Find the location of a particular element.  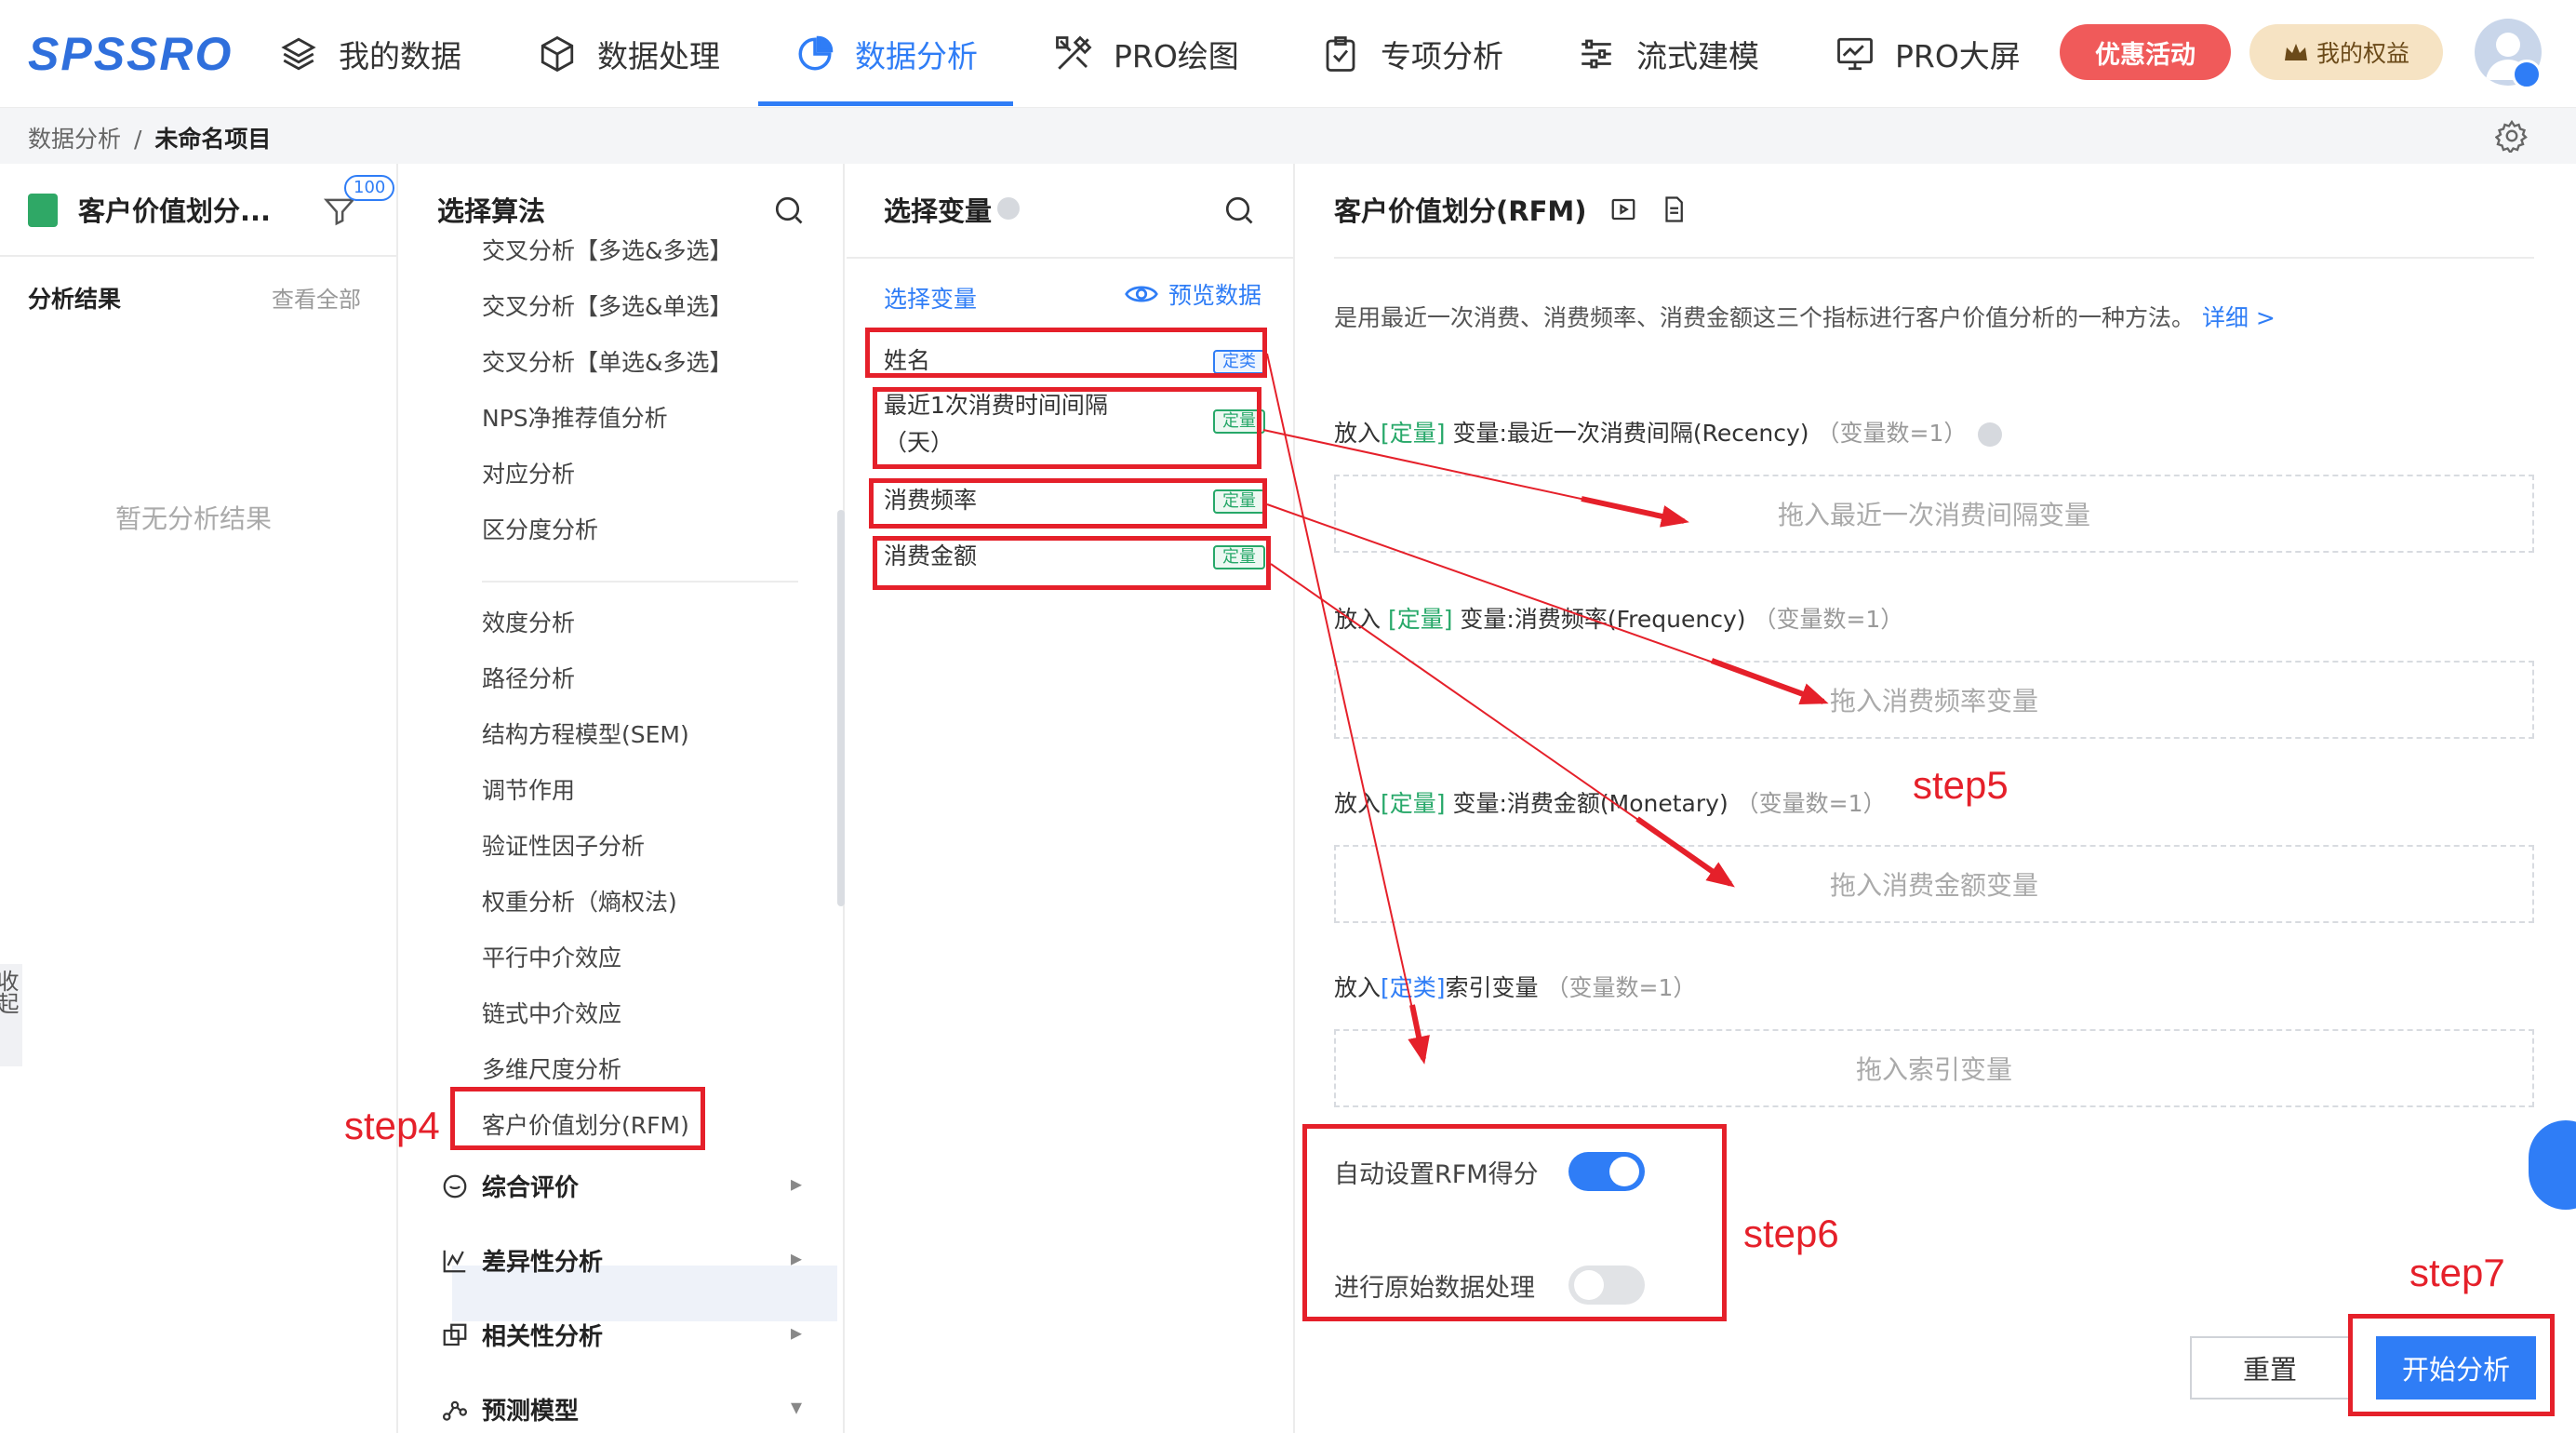

my-rights-button: 我的权益 is located at coordinates (2346, 52).